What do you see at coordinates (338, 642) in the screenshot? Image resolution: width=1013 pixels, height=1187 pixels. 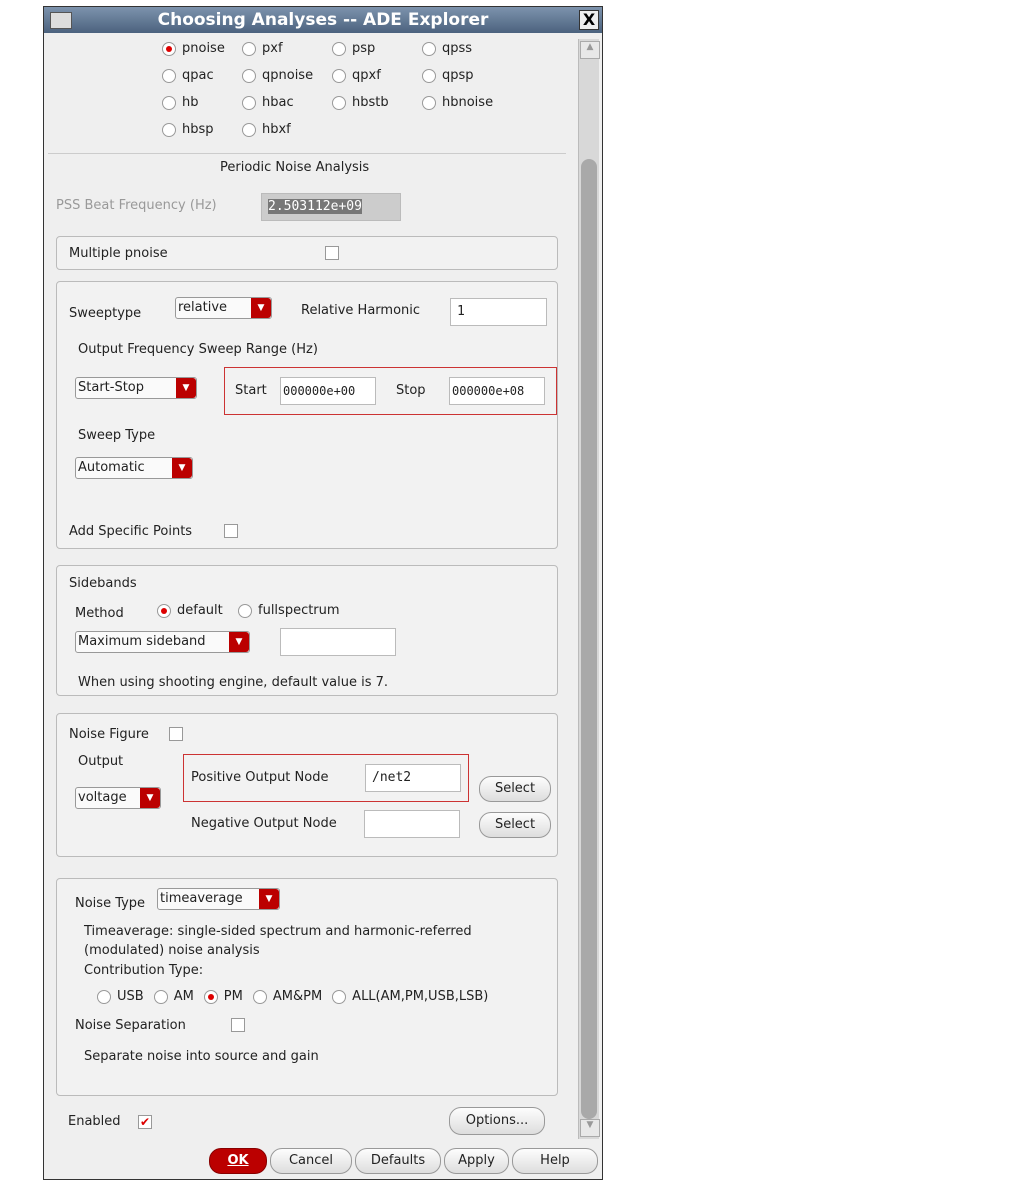 I see `sideband-value-input` at bounding box center [338, 642].